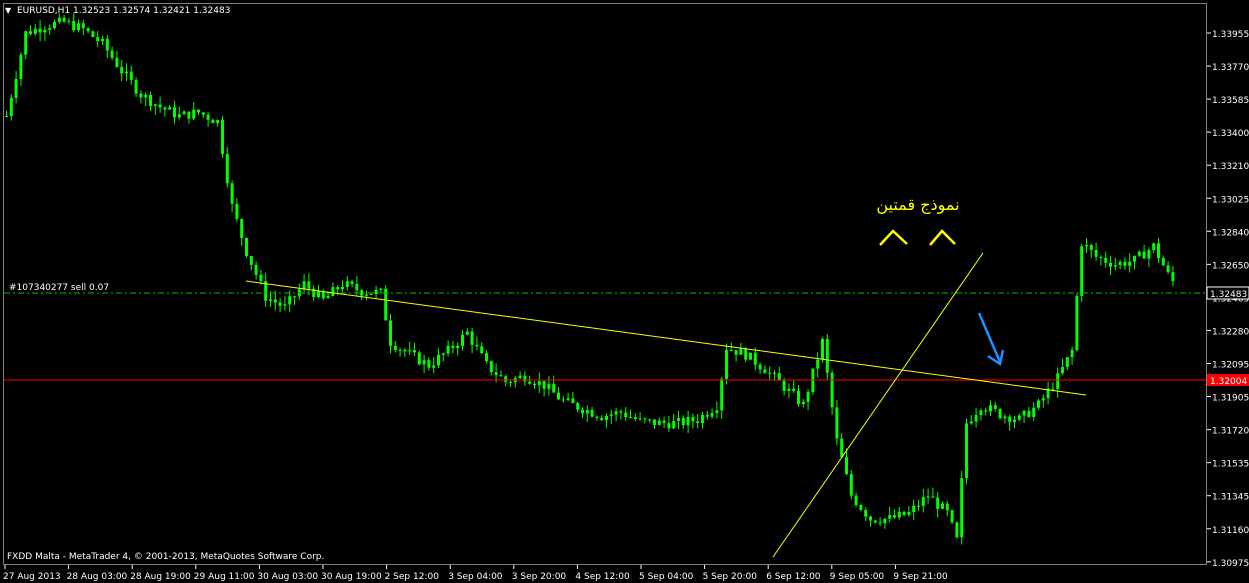  I want to click on price-tick-label: 1.31160, so click(1230, 531).